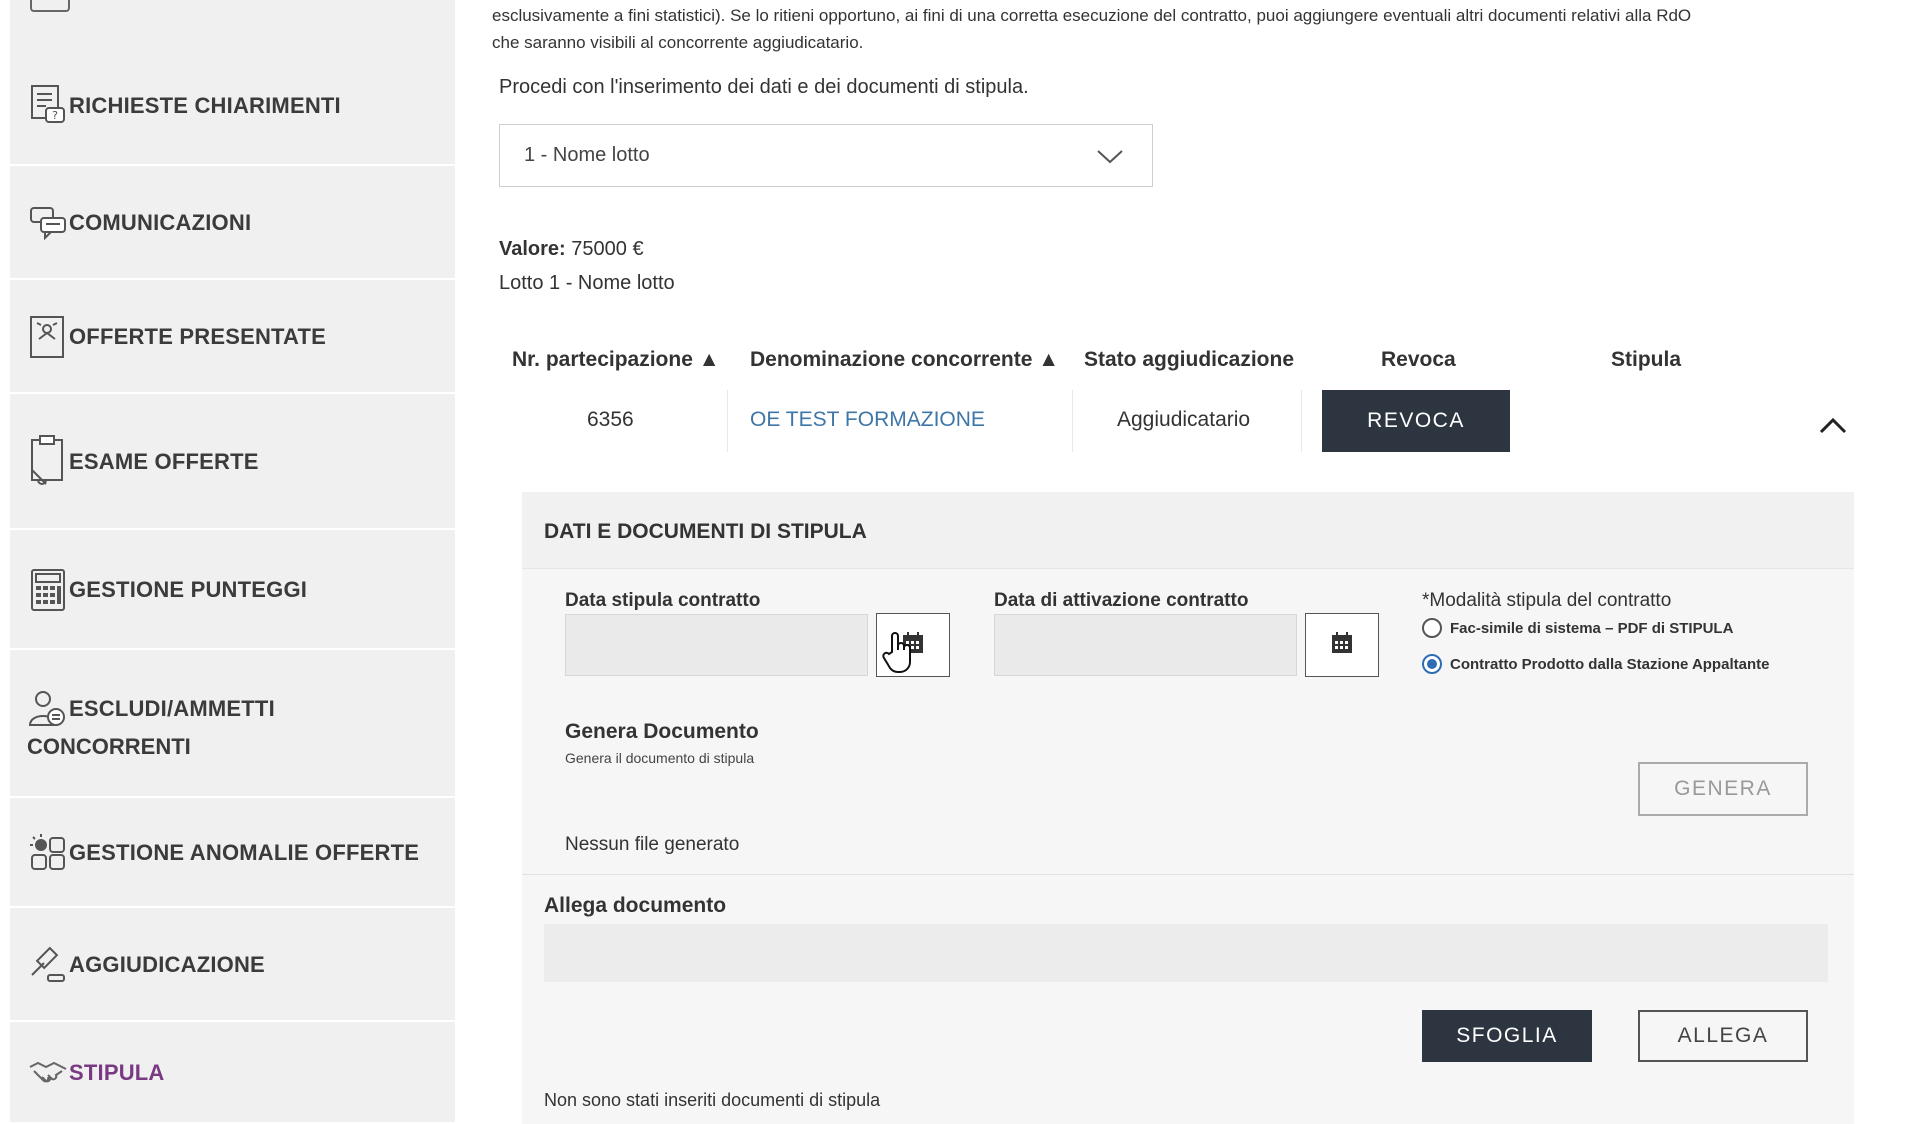 This screenshot has width=1908, height=1124. I want to click on sidebar-item-label: GESTIONE PUNTEGGI, so click(188, 589).